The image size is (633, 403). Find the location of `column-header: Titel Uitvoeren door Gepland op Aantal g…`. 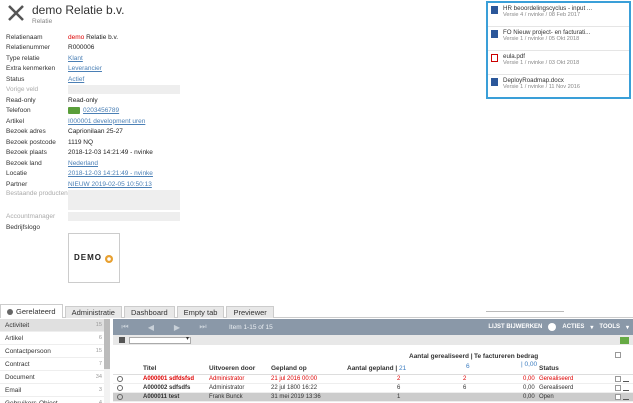

column-header: Titel Uitvoeren door Gepland op Aantal g… is located at coordinates (373, 360).